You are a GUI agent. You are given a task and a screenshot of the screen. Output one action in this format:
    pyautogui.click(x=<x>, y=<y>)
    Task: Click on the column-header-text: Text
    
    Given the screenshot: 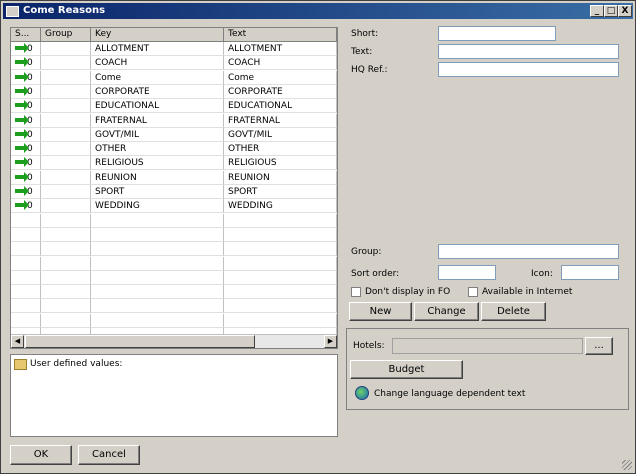 What is the action you would take?
    pyautogui.click(x=280, y=34)
    